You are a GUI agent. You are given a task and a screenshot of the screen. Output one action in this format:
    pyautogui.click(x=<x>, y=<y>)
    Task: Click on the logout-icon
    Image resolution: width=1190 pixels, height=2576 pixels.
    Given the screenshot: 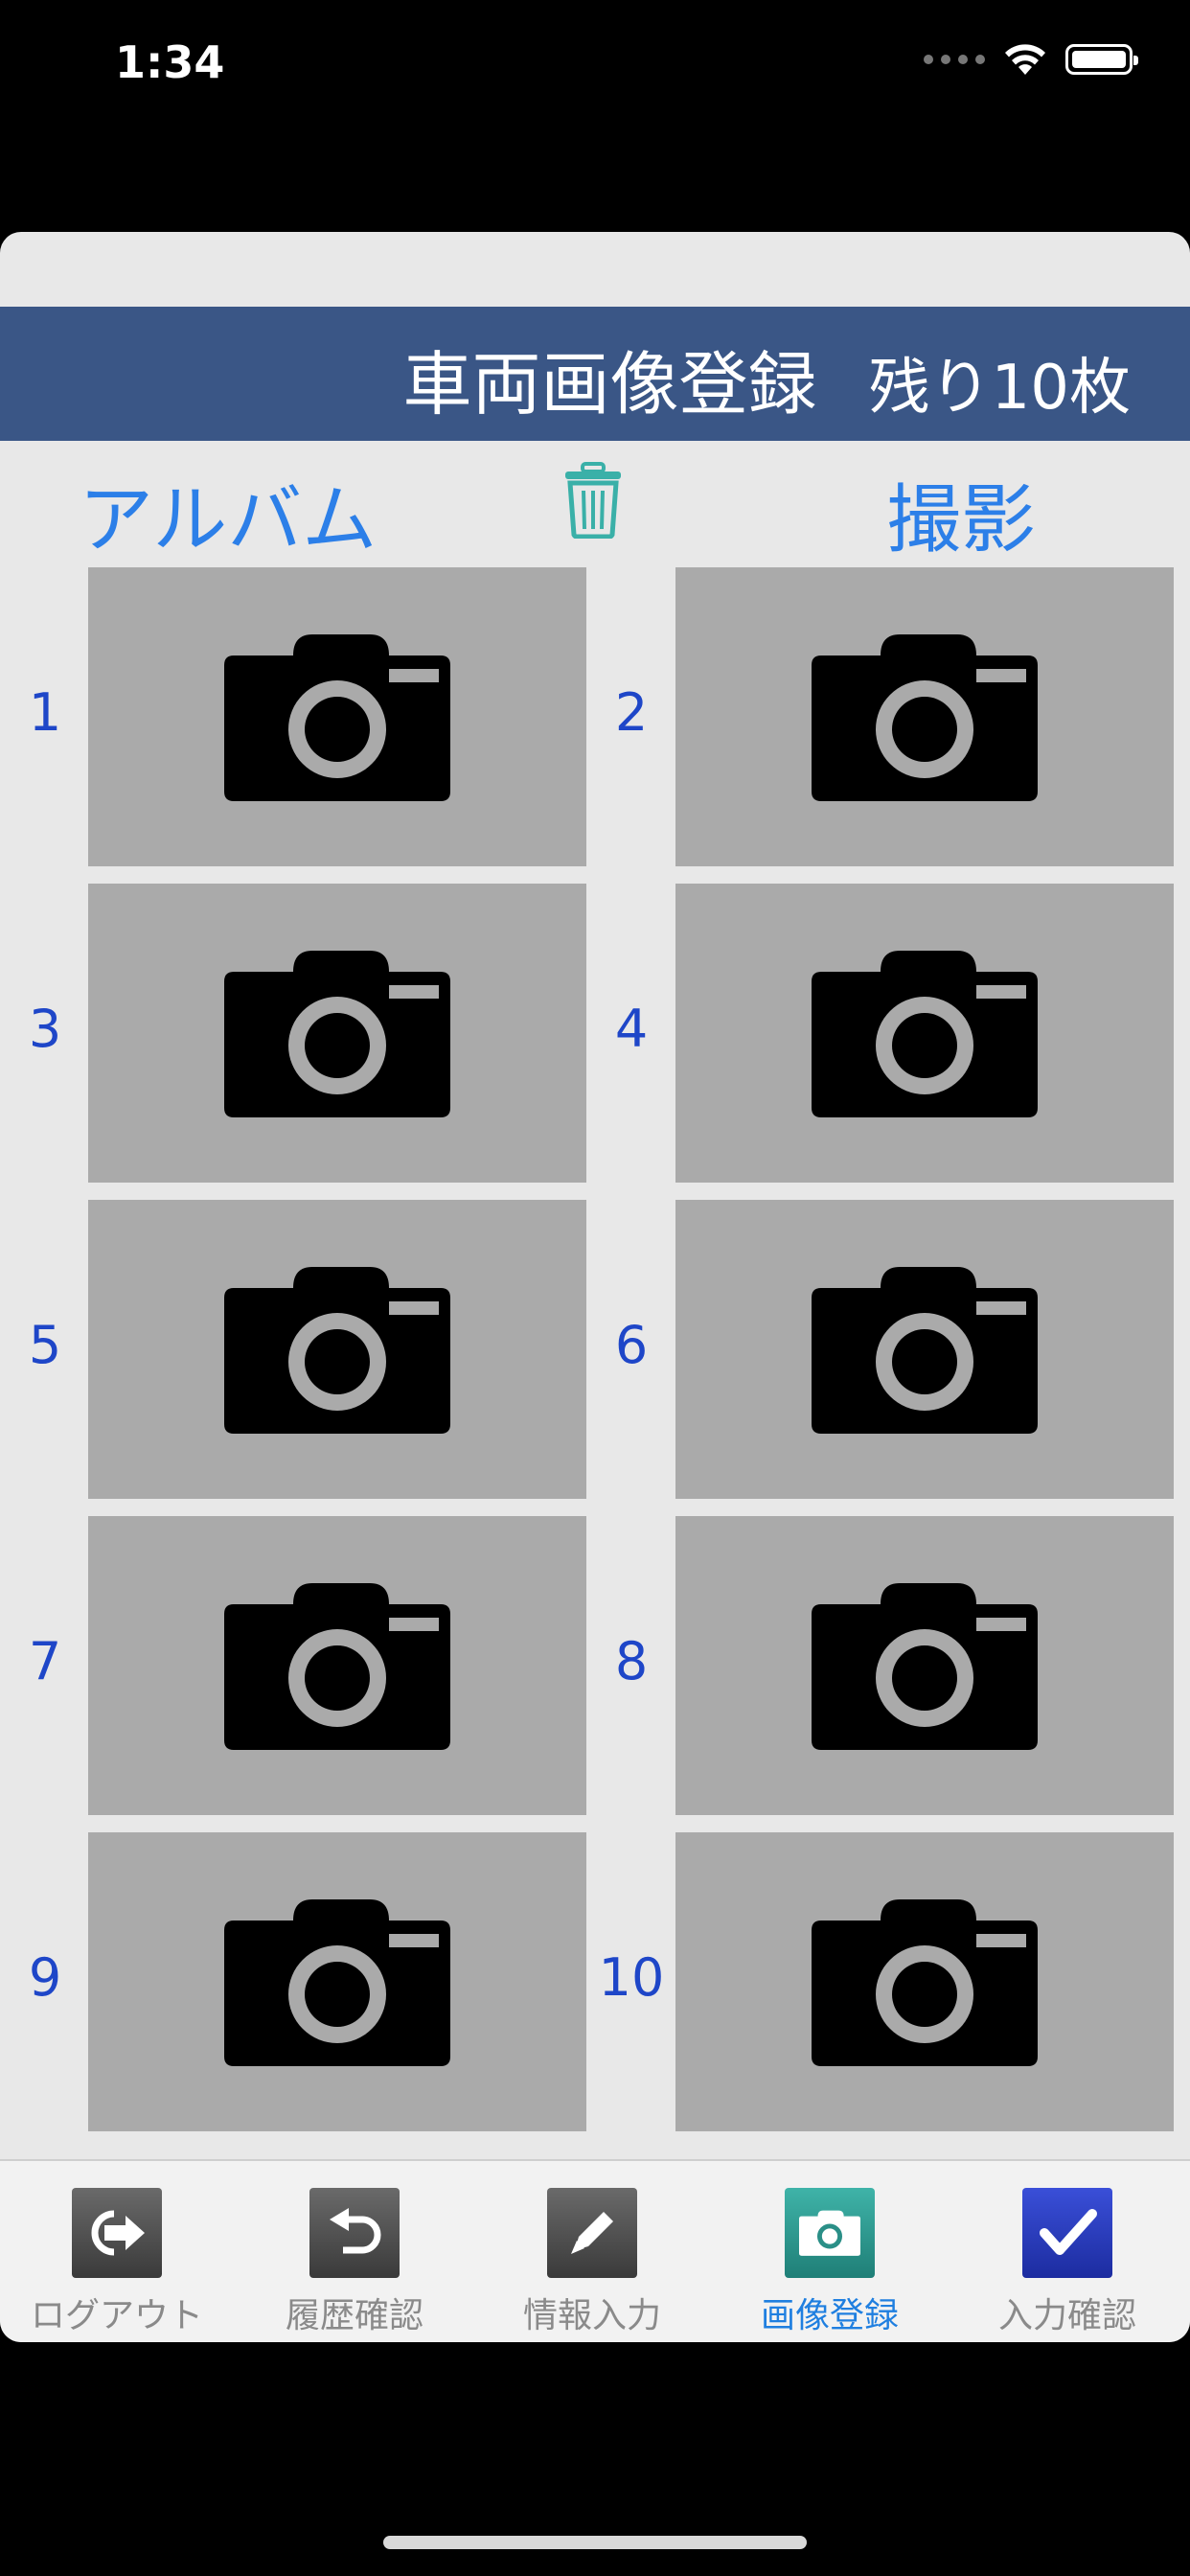 What is the action you would take?
    pyautogui.click(x=117, y=2233)
    